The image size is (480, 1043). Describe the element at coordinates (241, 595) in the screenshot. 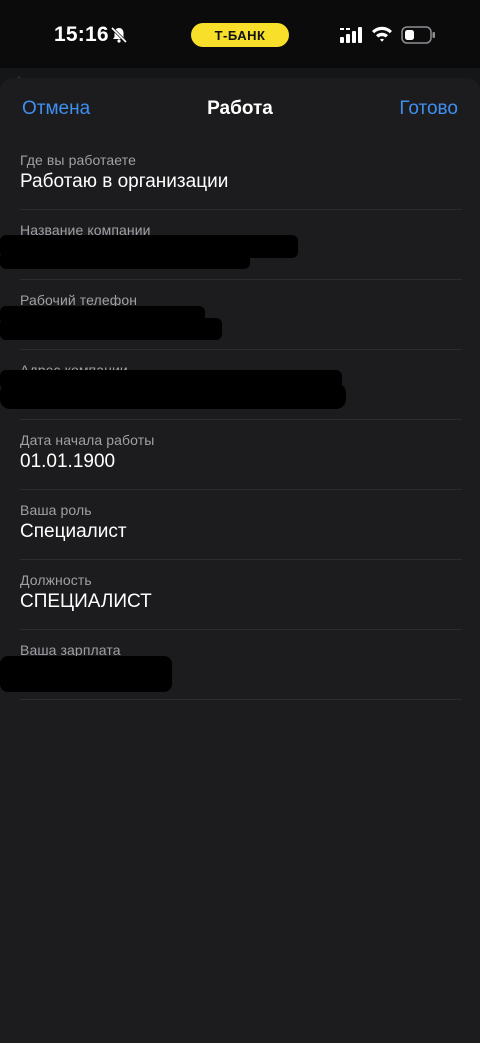

I see `field-position: Должность СПЕЦИАЛИСТ` at that location.